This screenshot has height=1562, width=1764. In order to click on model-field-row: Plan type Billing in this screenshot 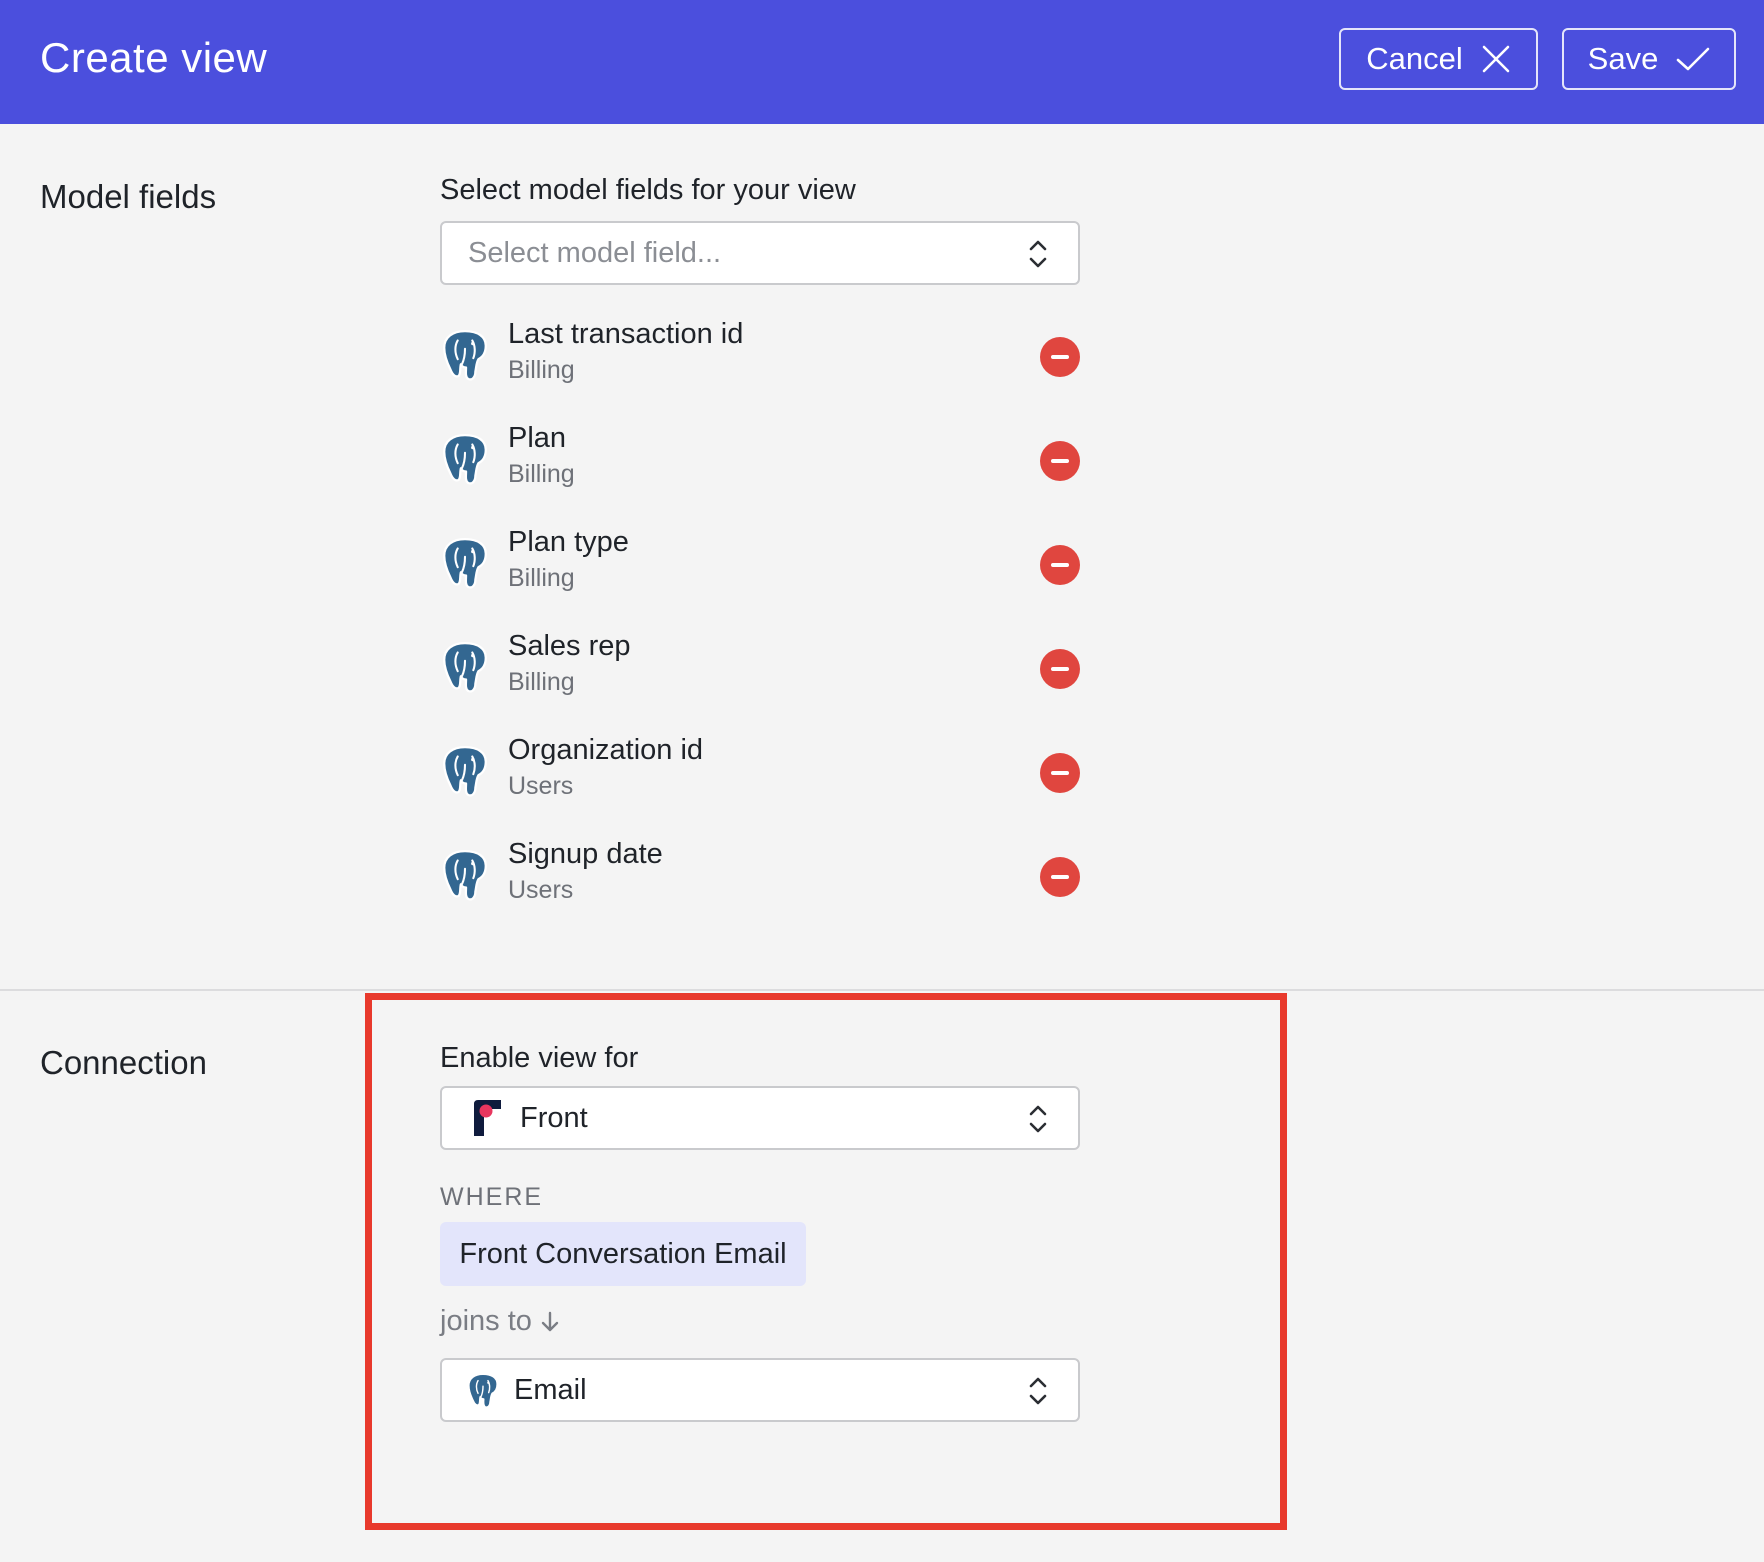, I will do `click(760, 566)`.